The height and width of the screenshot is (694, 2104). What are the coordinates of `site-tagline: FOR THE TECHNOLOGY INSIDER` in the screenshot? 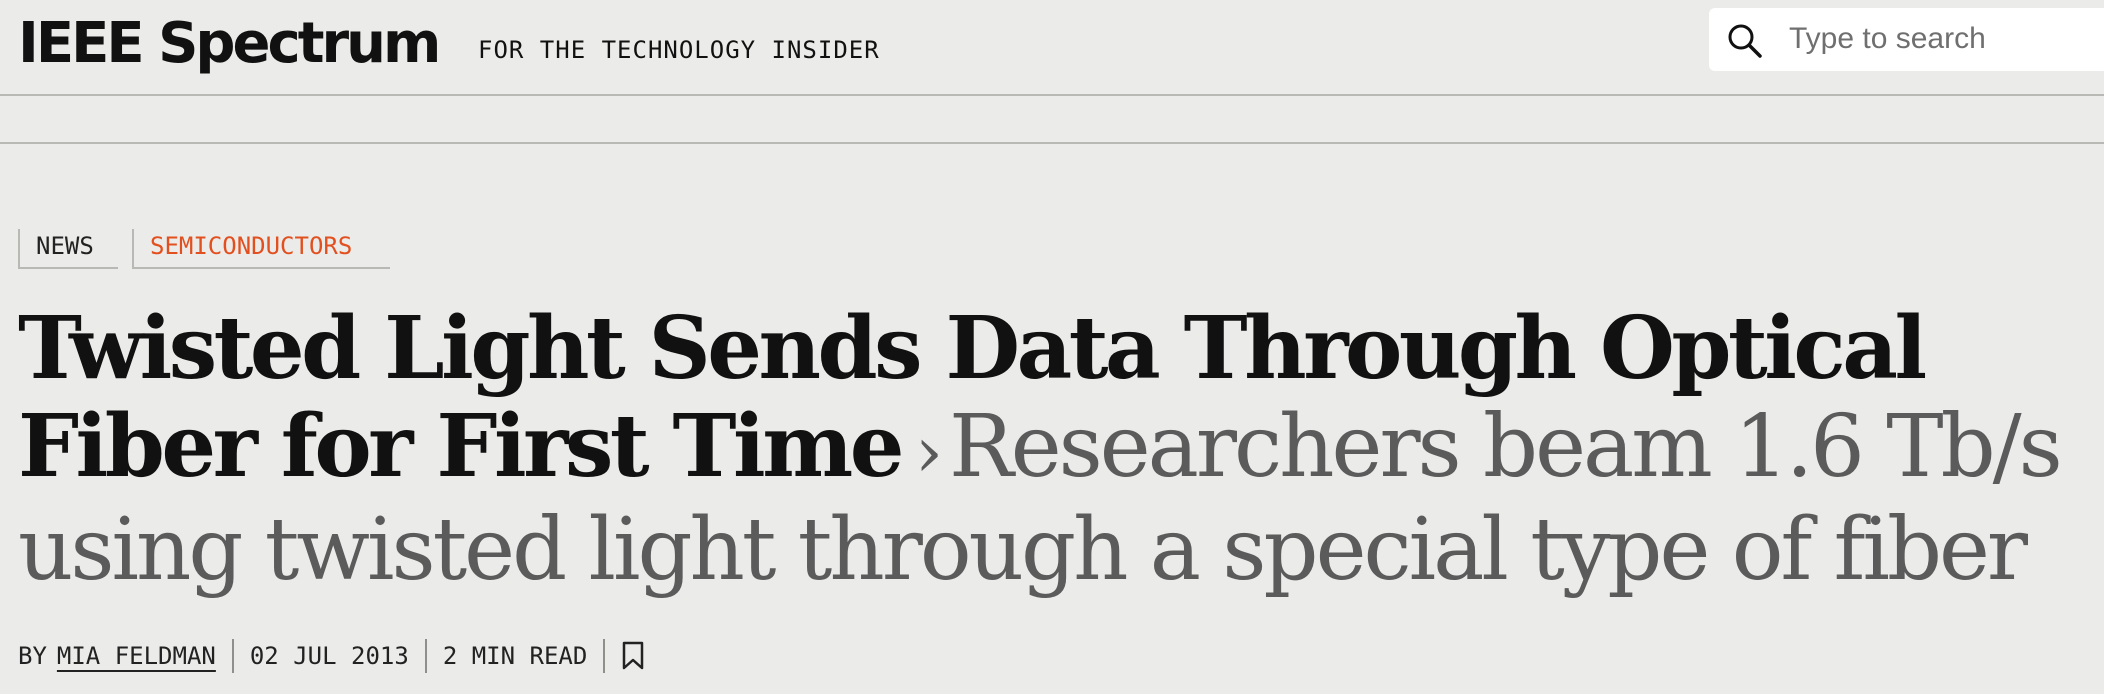 It's located at (679, 50).